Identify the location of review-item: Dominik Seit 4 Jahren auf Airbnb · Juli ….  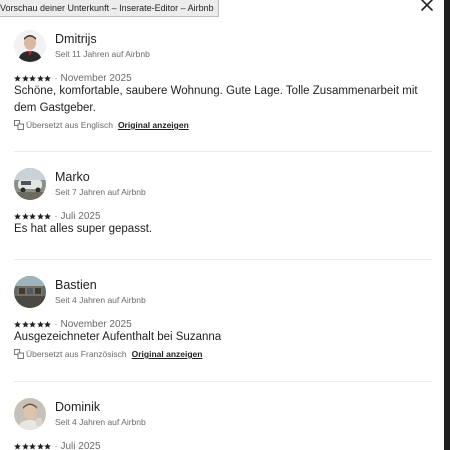
(224, 424).